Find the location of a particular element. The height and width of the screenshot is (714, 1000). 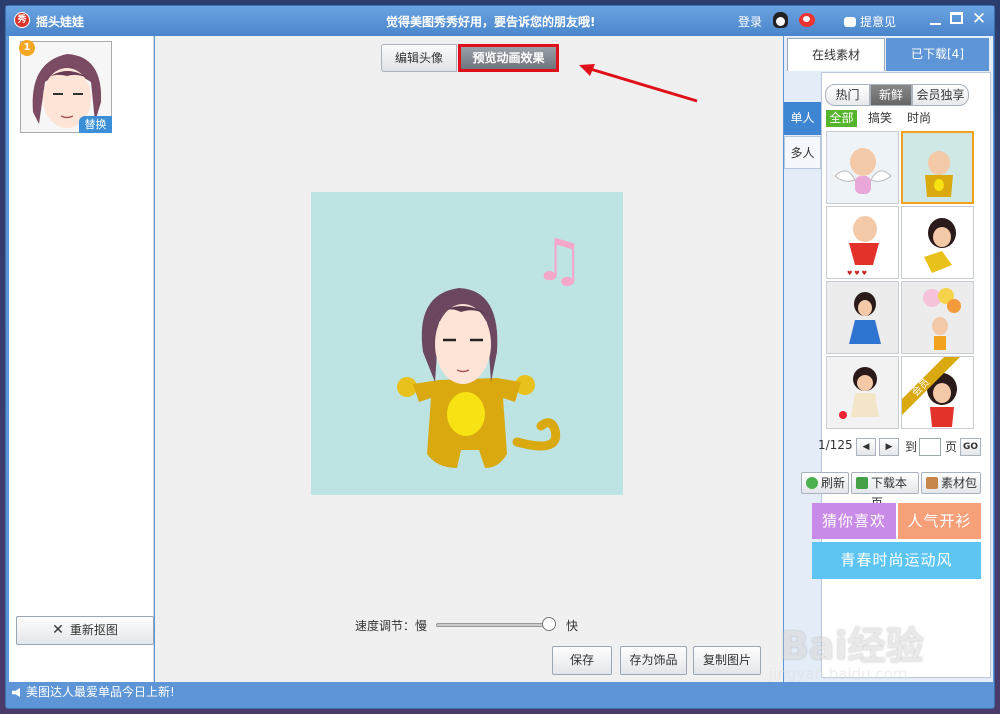

material-item-vip: 会员 is located at coordinates (937, 392).